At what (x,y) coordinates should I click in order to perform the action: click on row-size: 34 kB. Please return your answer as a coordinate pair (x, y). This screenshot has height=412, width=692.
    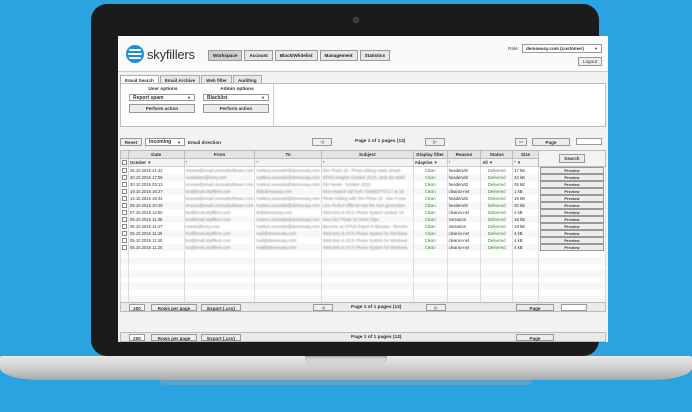
    Looking at the image, I should click on (525, 177).